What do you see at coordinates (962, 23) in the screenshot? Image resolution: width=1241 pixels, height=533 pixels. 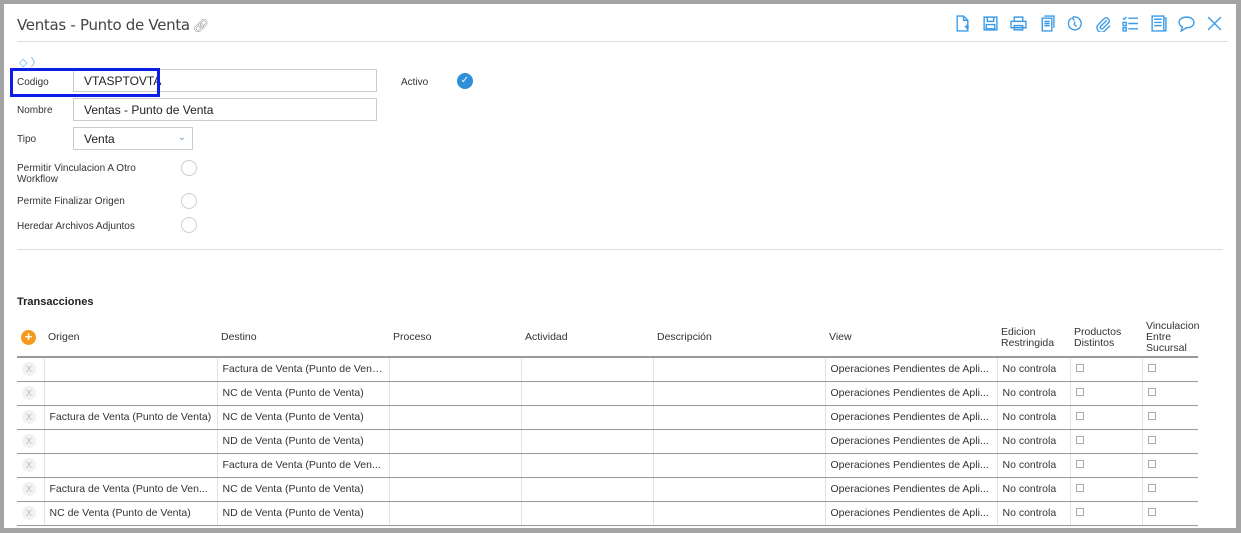 I see `new-document-button` at bounding box center [962, 23].